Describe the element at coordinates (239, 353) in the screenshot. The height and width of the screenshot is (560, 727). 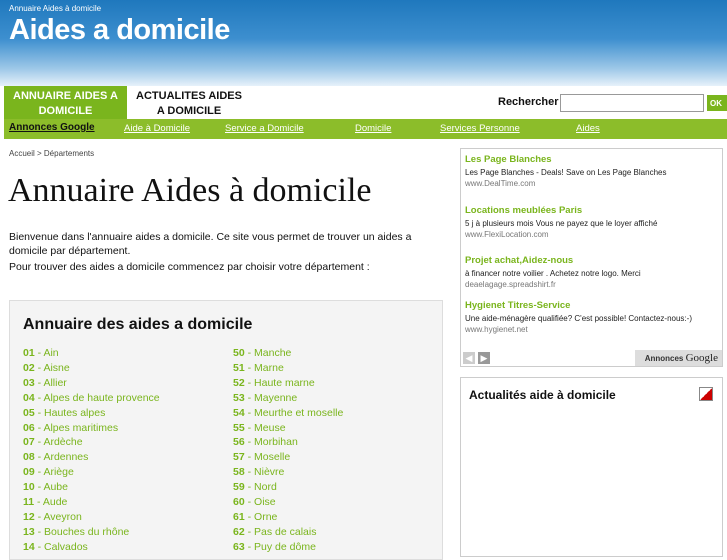
I see `department-number: 50` at that location.